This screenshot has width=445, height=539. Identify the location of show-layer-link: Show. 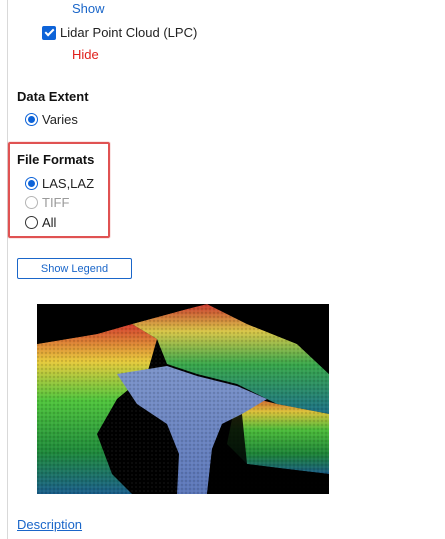
(88, 8).